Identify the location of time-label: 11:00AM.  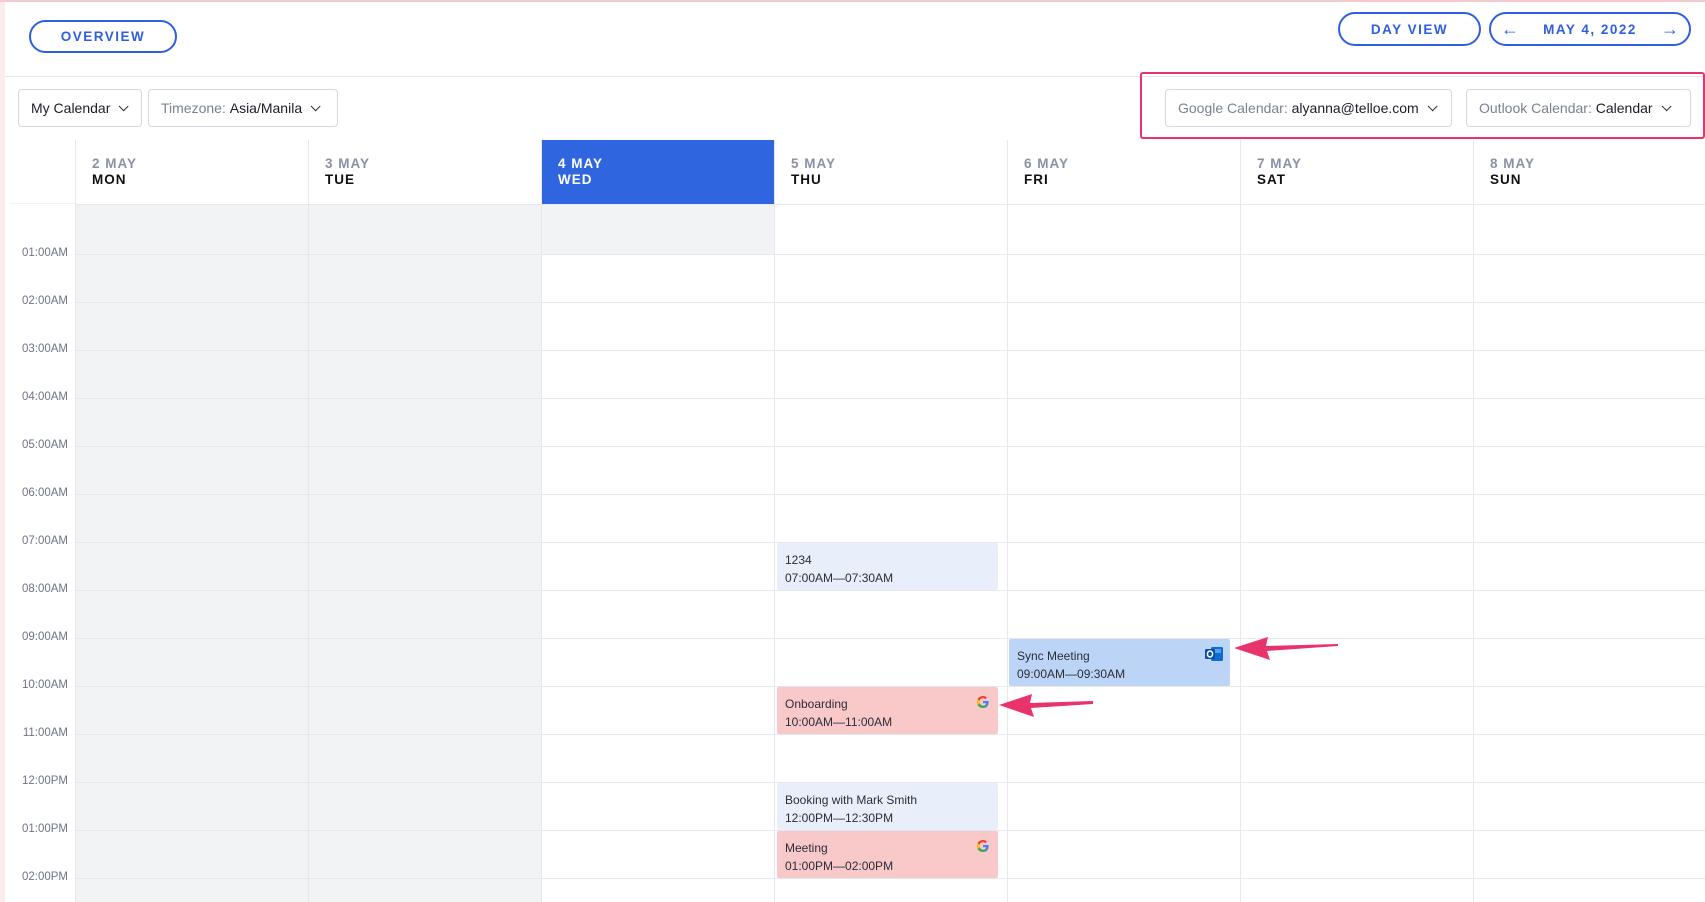
(45, 733).